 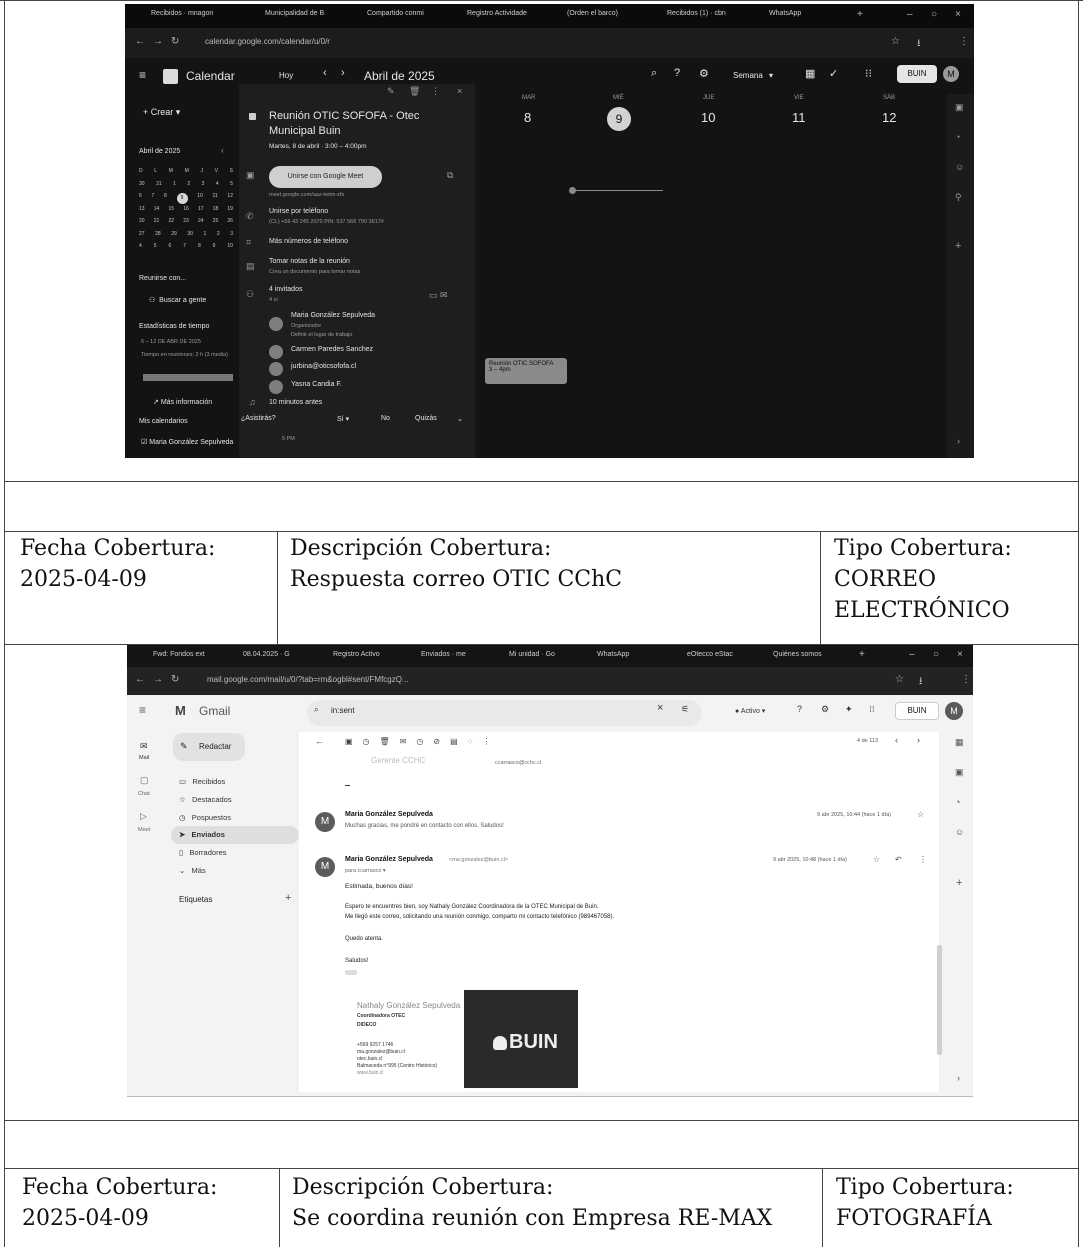 I want to click on day-number: 8, so click(x=527, y=117).